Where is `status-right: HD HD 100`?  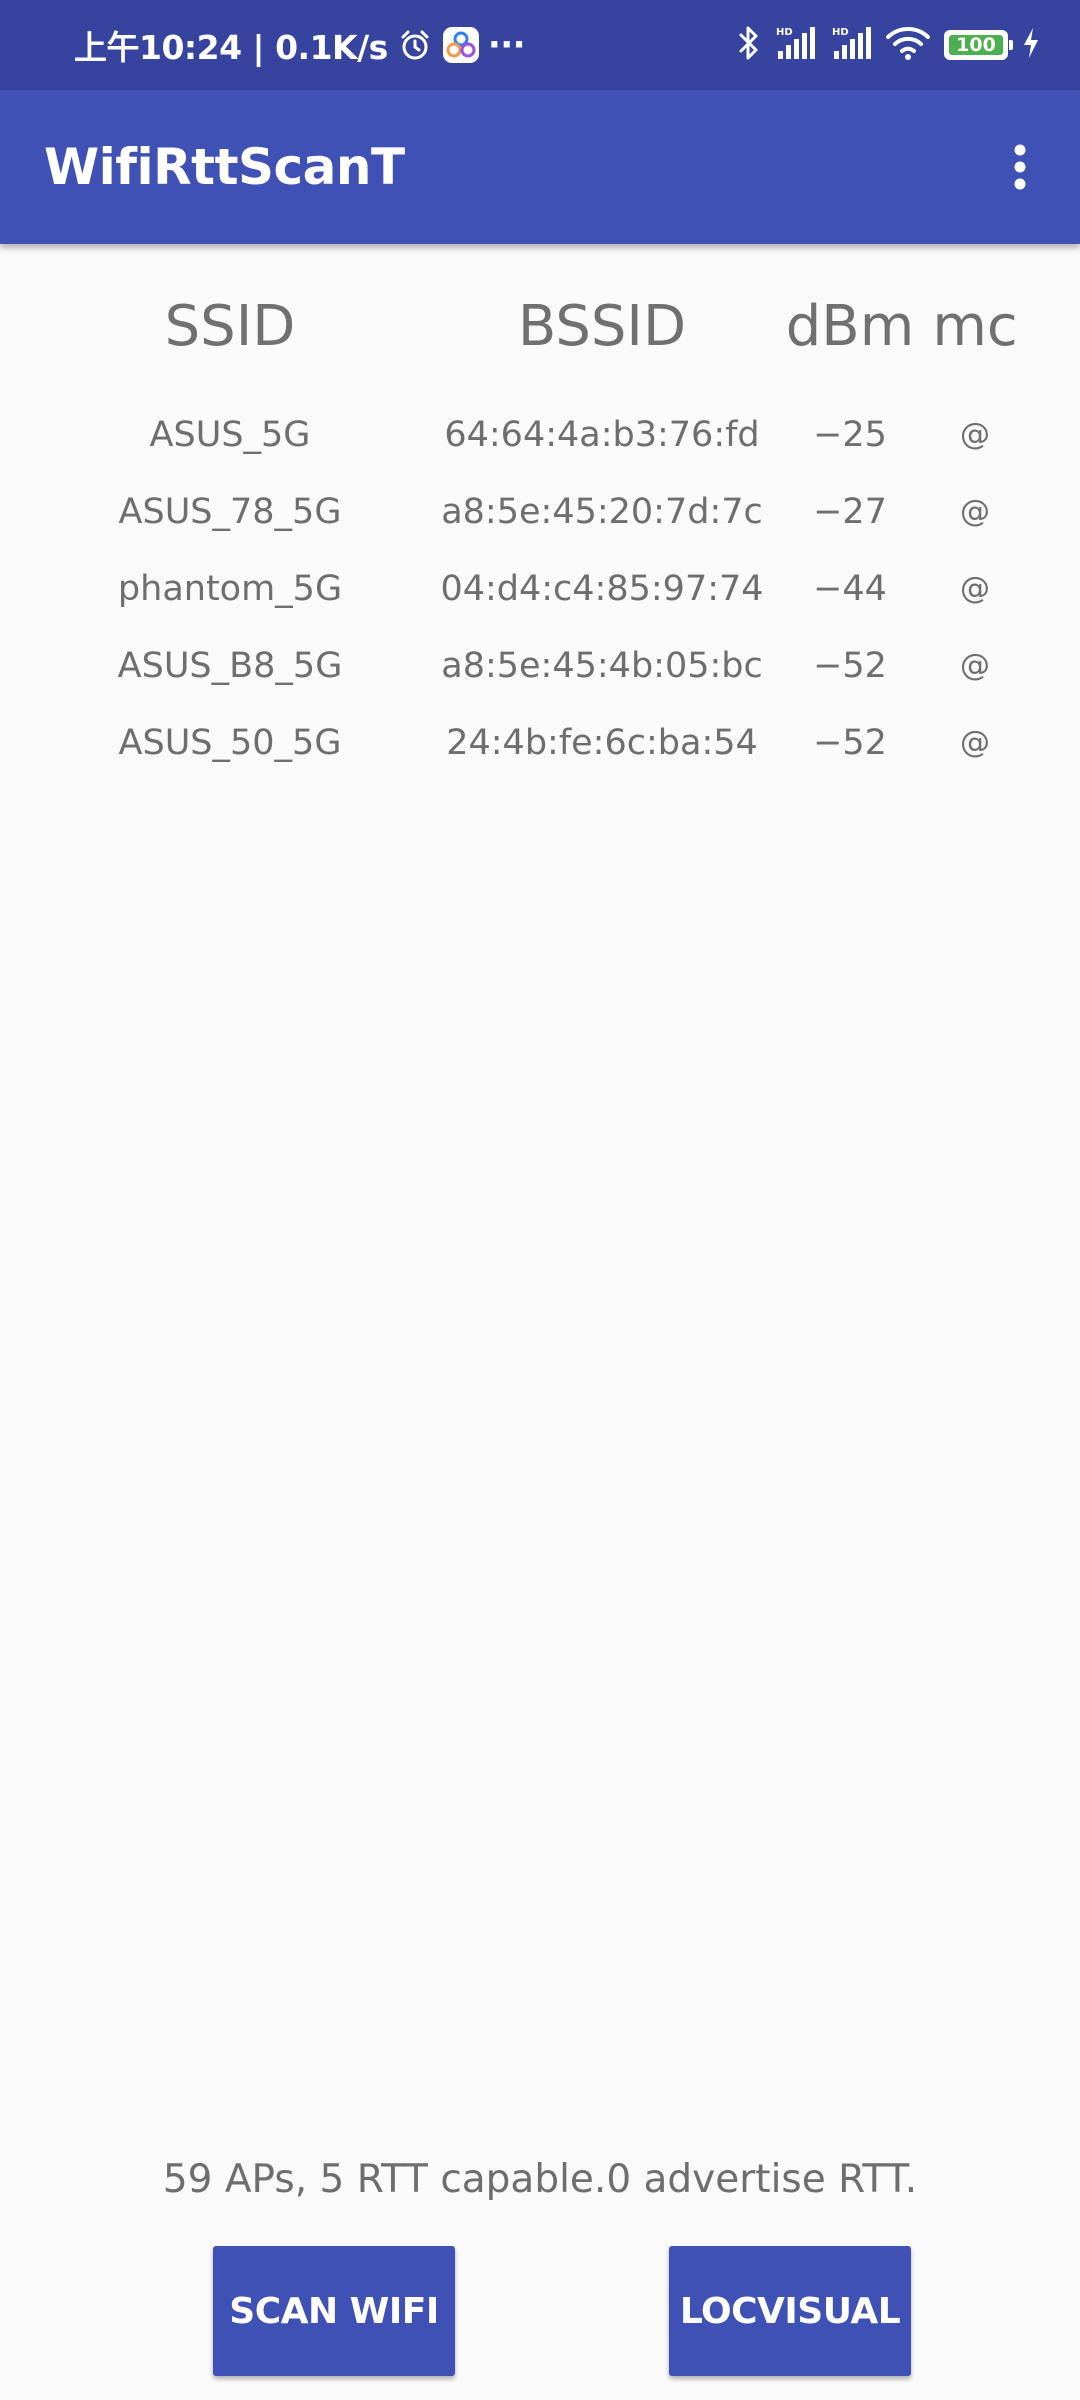
status-right: HD HD 100 is located at coordinates (889, 45).